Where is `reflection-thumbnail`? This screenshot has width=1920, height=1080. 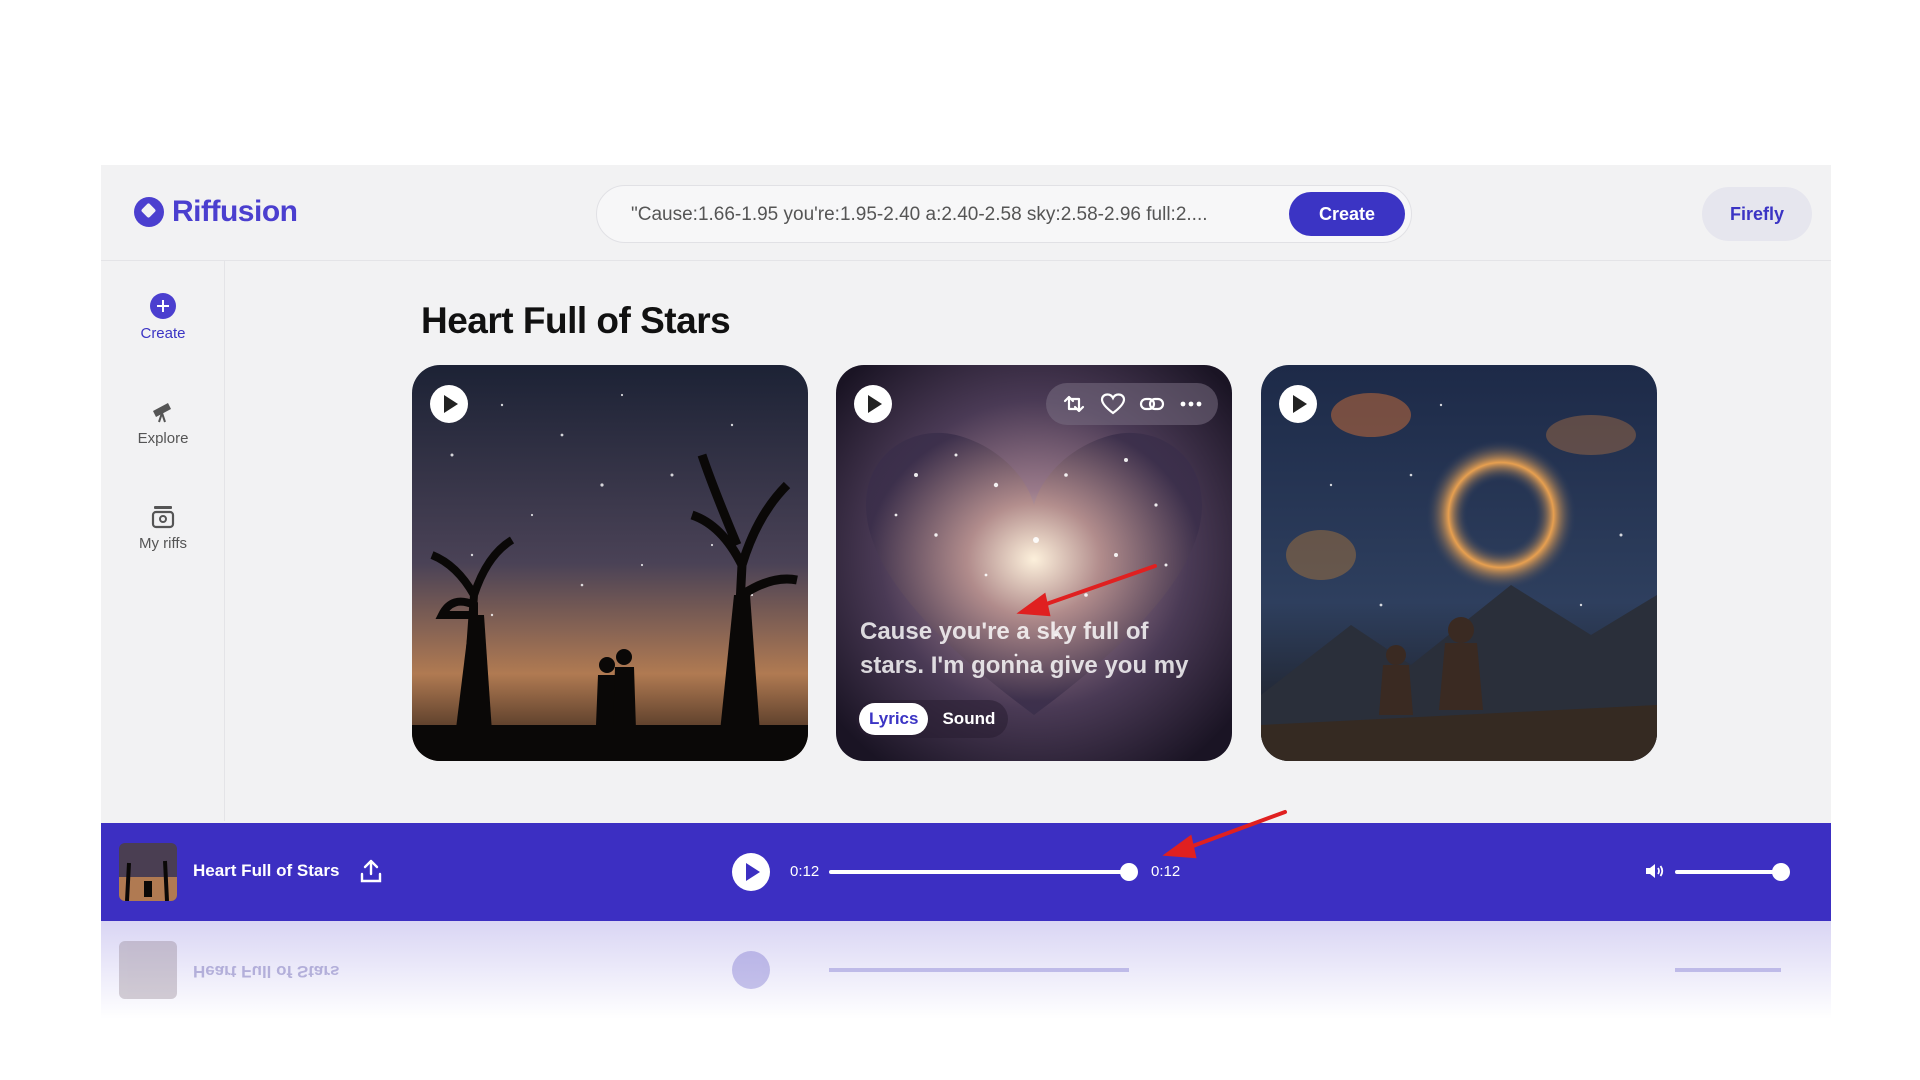
reflection-thumbnail is located at coordinates (148, 970).